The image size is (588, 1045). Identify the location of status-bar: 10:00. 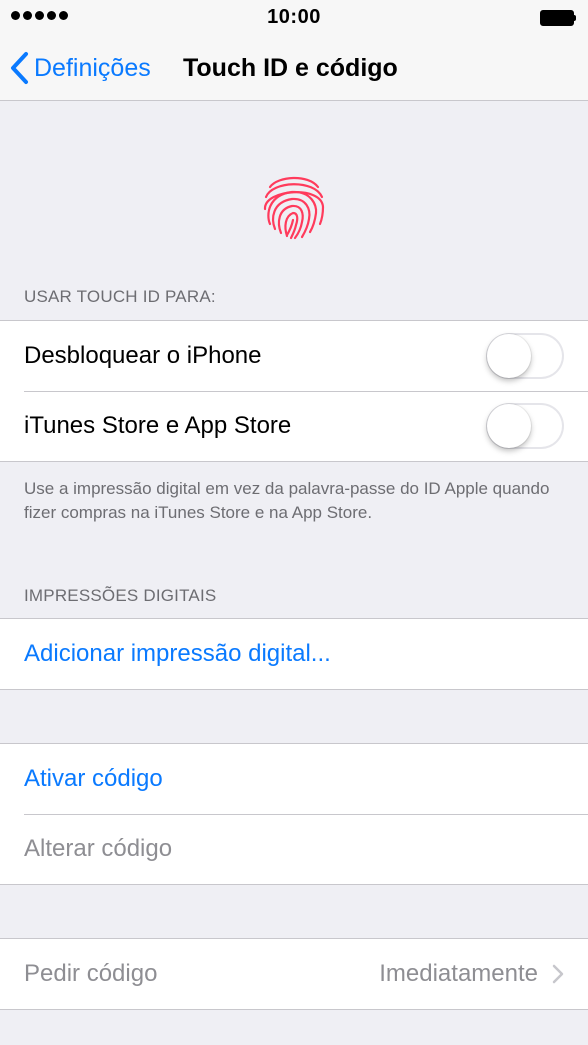
(294, 18).